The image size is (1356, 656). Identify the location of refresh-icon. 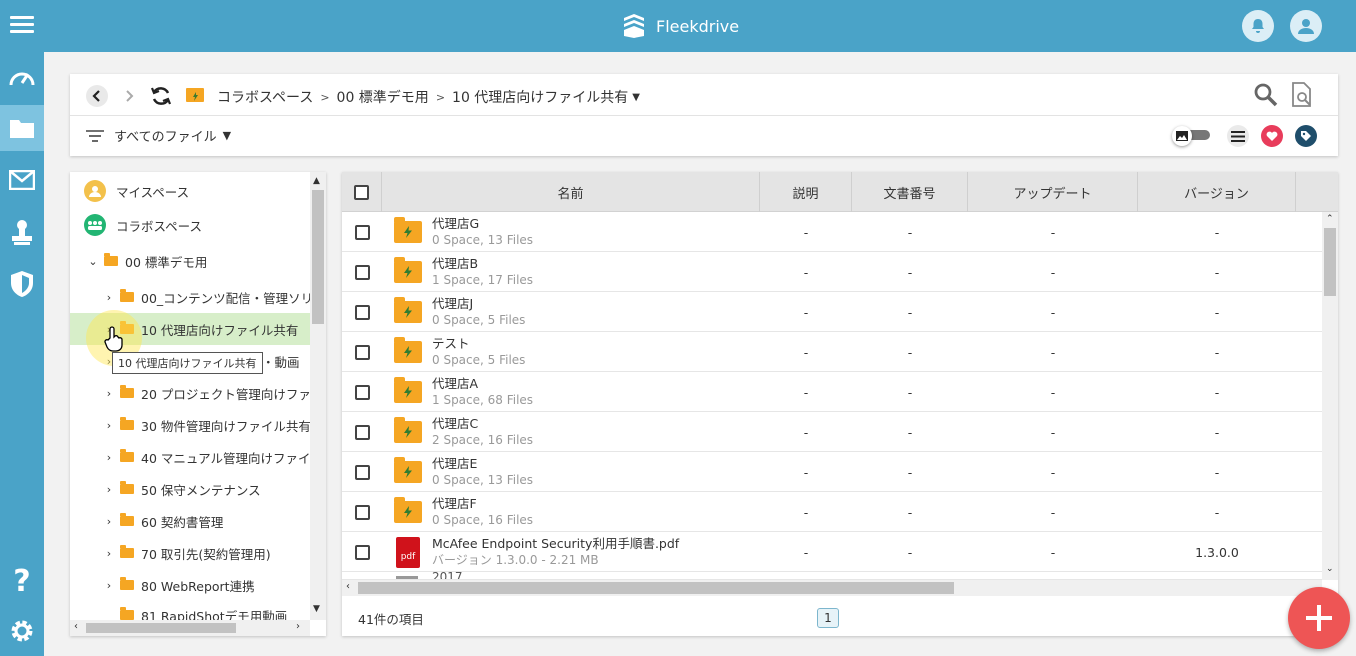
(161, 96).